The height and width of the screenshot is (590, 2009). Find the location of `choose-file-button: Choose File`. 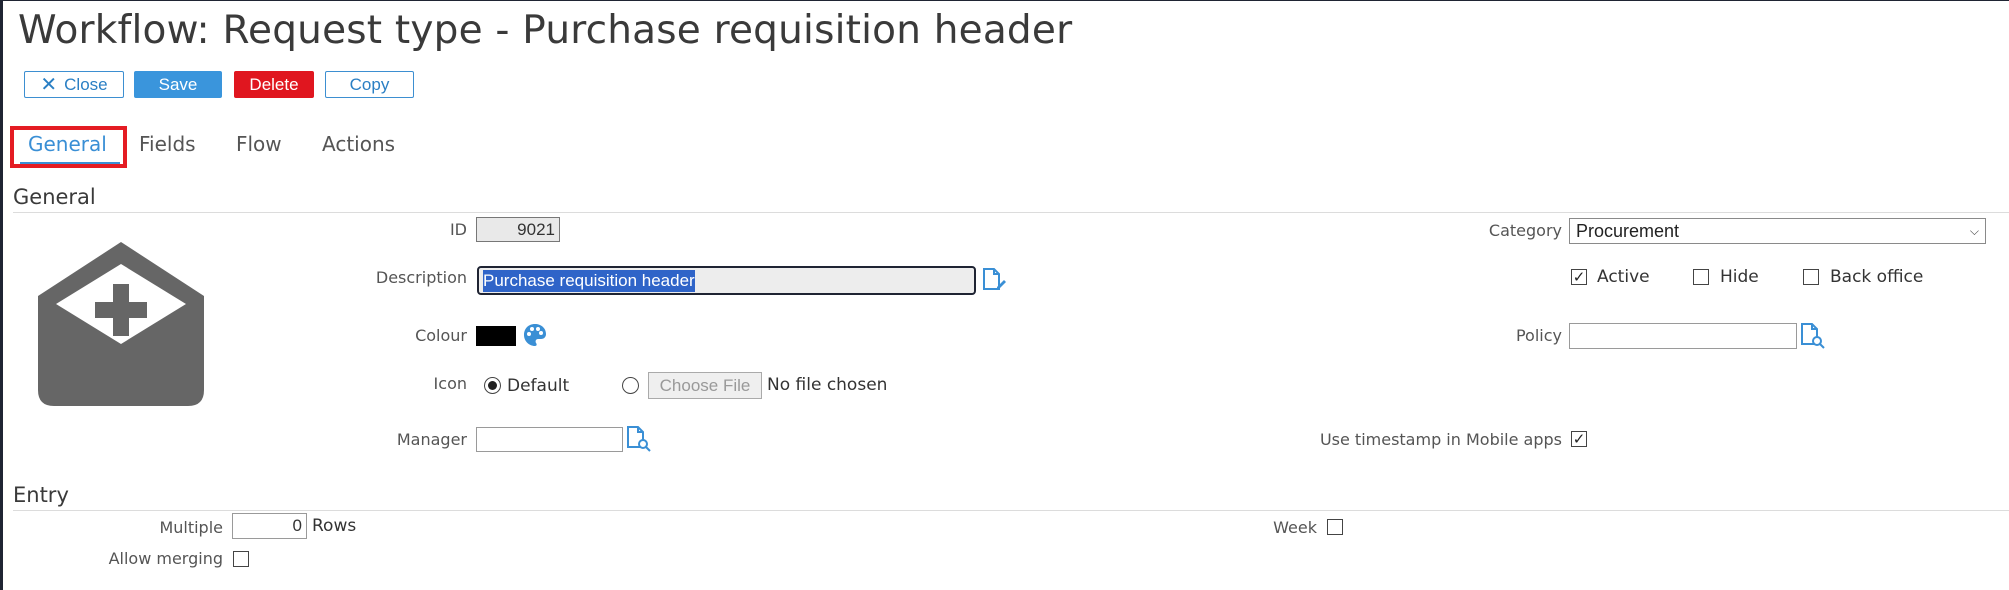

choose-file-button: Choose File is located at coordinates (705, 385).